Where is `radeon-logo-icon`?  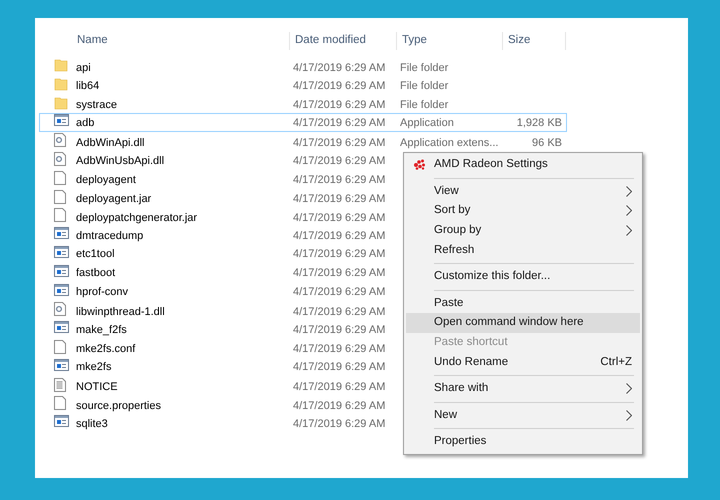 radeon-logo-icon is located at coordinates (419, 164).